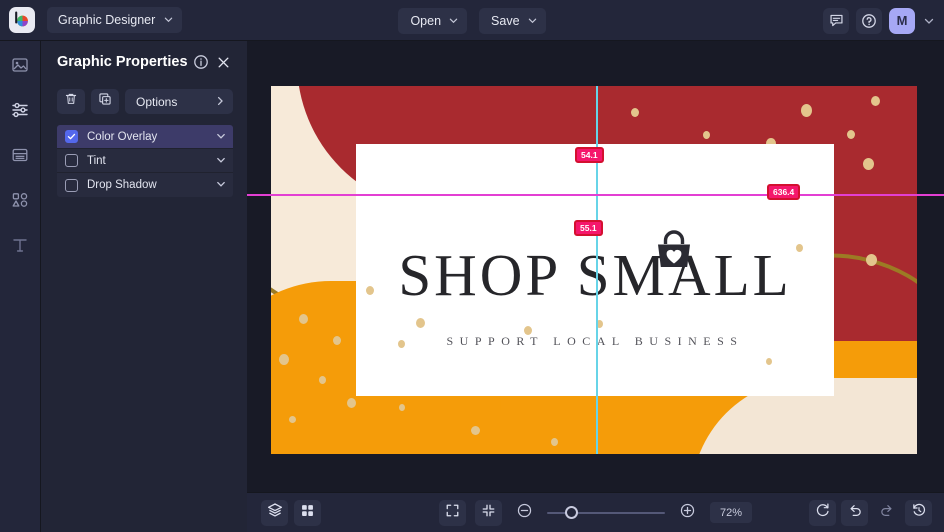 This screenshot has height=532, width=944. I want to click on duplicate-icon, so click(105, 101).